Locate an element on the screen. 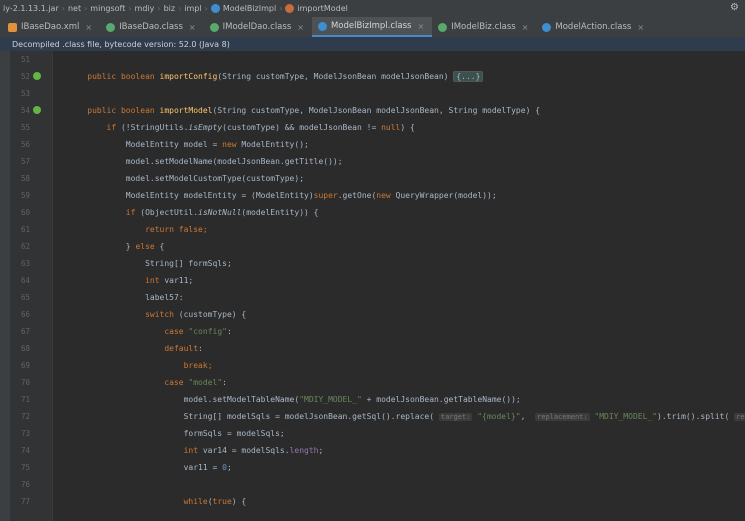 The width and height of the screenshot is (745, 521). breadcrumb-method: importModel is located at coordinates (316, 8).